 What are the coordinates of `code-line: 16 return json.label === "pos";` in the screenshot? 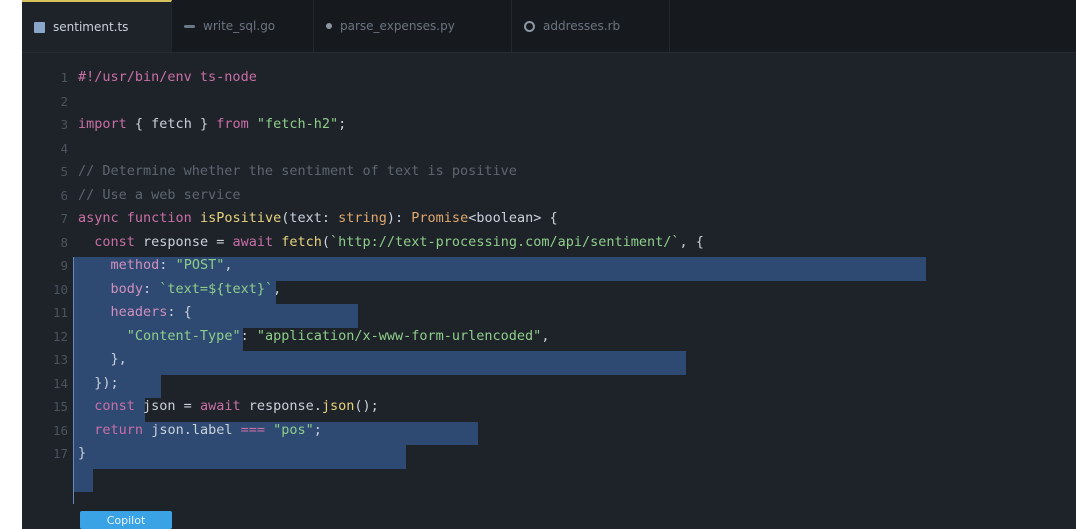 It's located at (549, 431).